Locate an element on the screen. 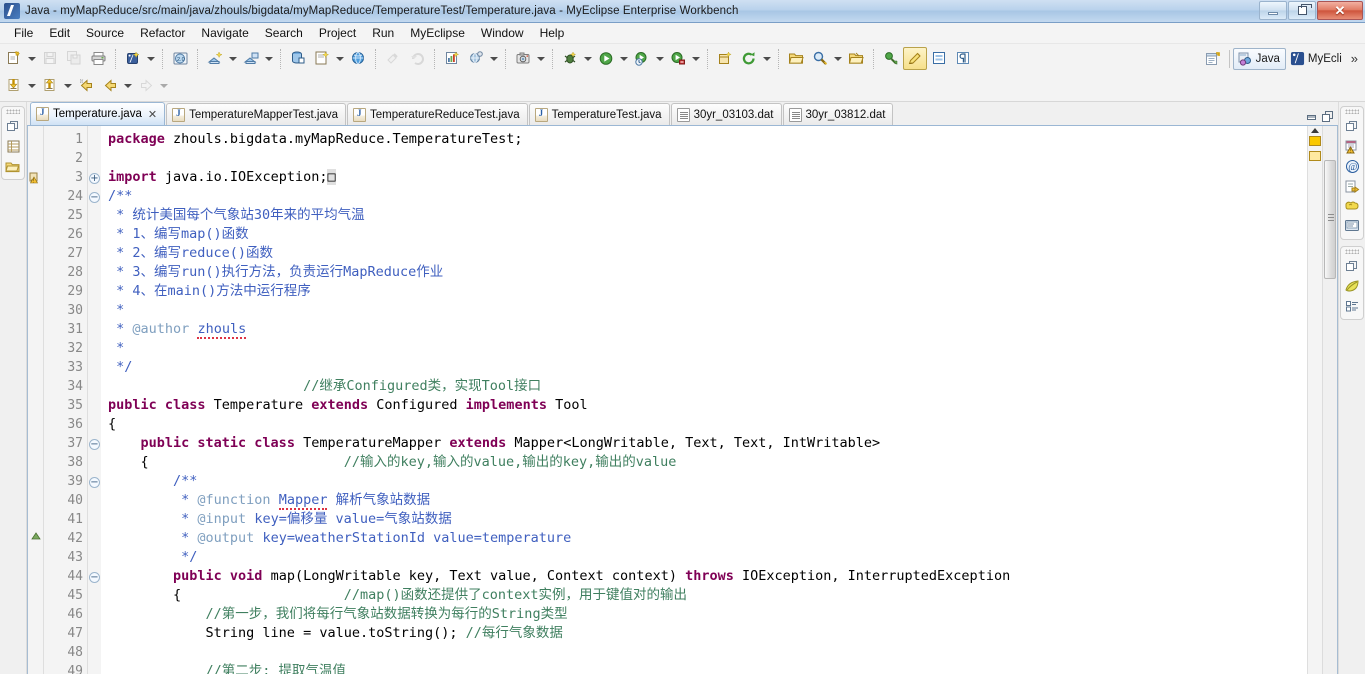 This screenshot has height=674, width=1365. open-perspective-button is located at coordinates (1214, 58).